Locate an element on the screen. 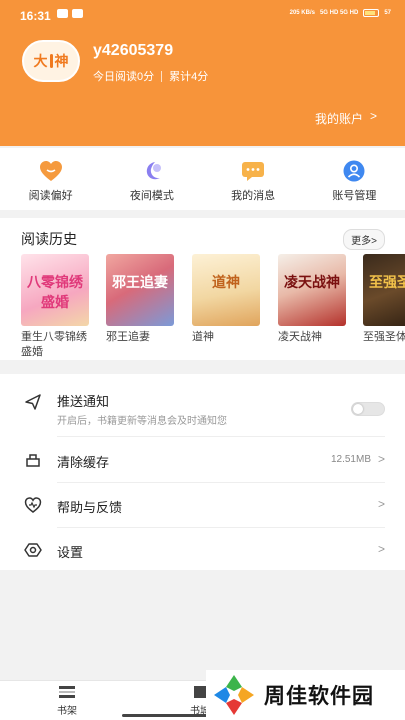 This screenshot has height=720, width=405. cover-title: 八零锦绣盛婚 is located at coordinates (55, 292).